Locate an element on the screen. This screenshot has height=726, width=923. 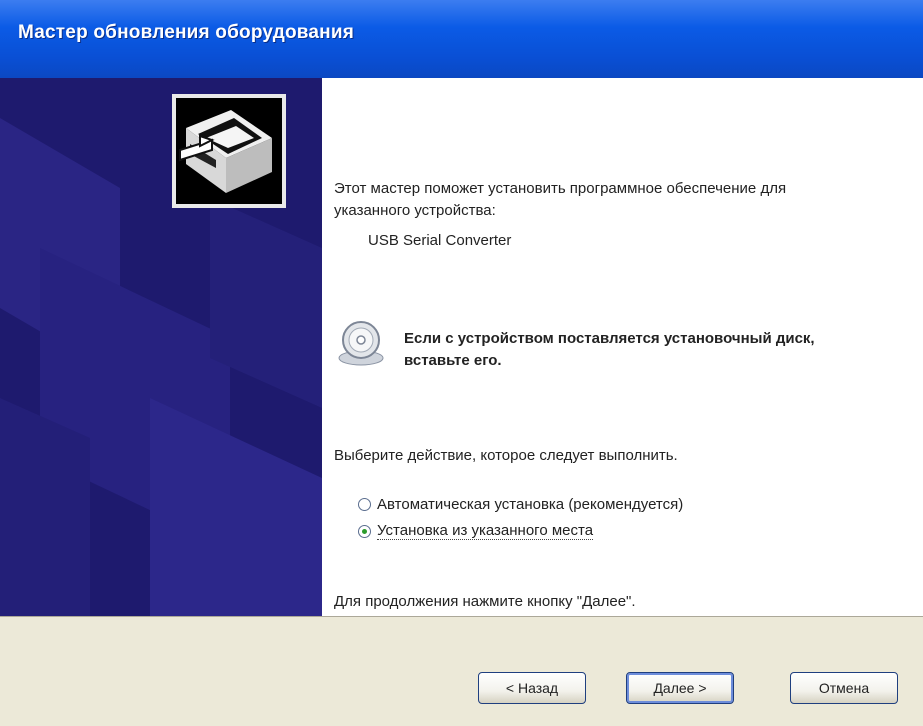
option-auto-install-label: Автоматическая установка (рекомендуется) is located at coordinates (530, 504).